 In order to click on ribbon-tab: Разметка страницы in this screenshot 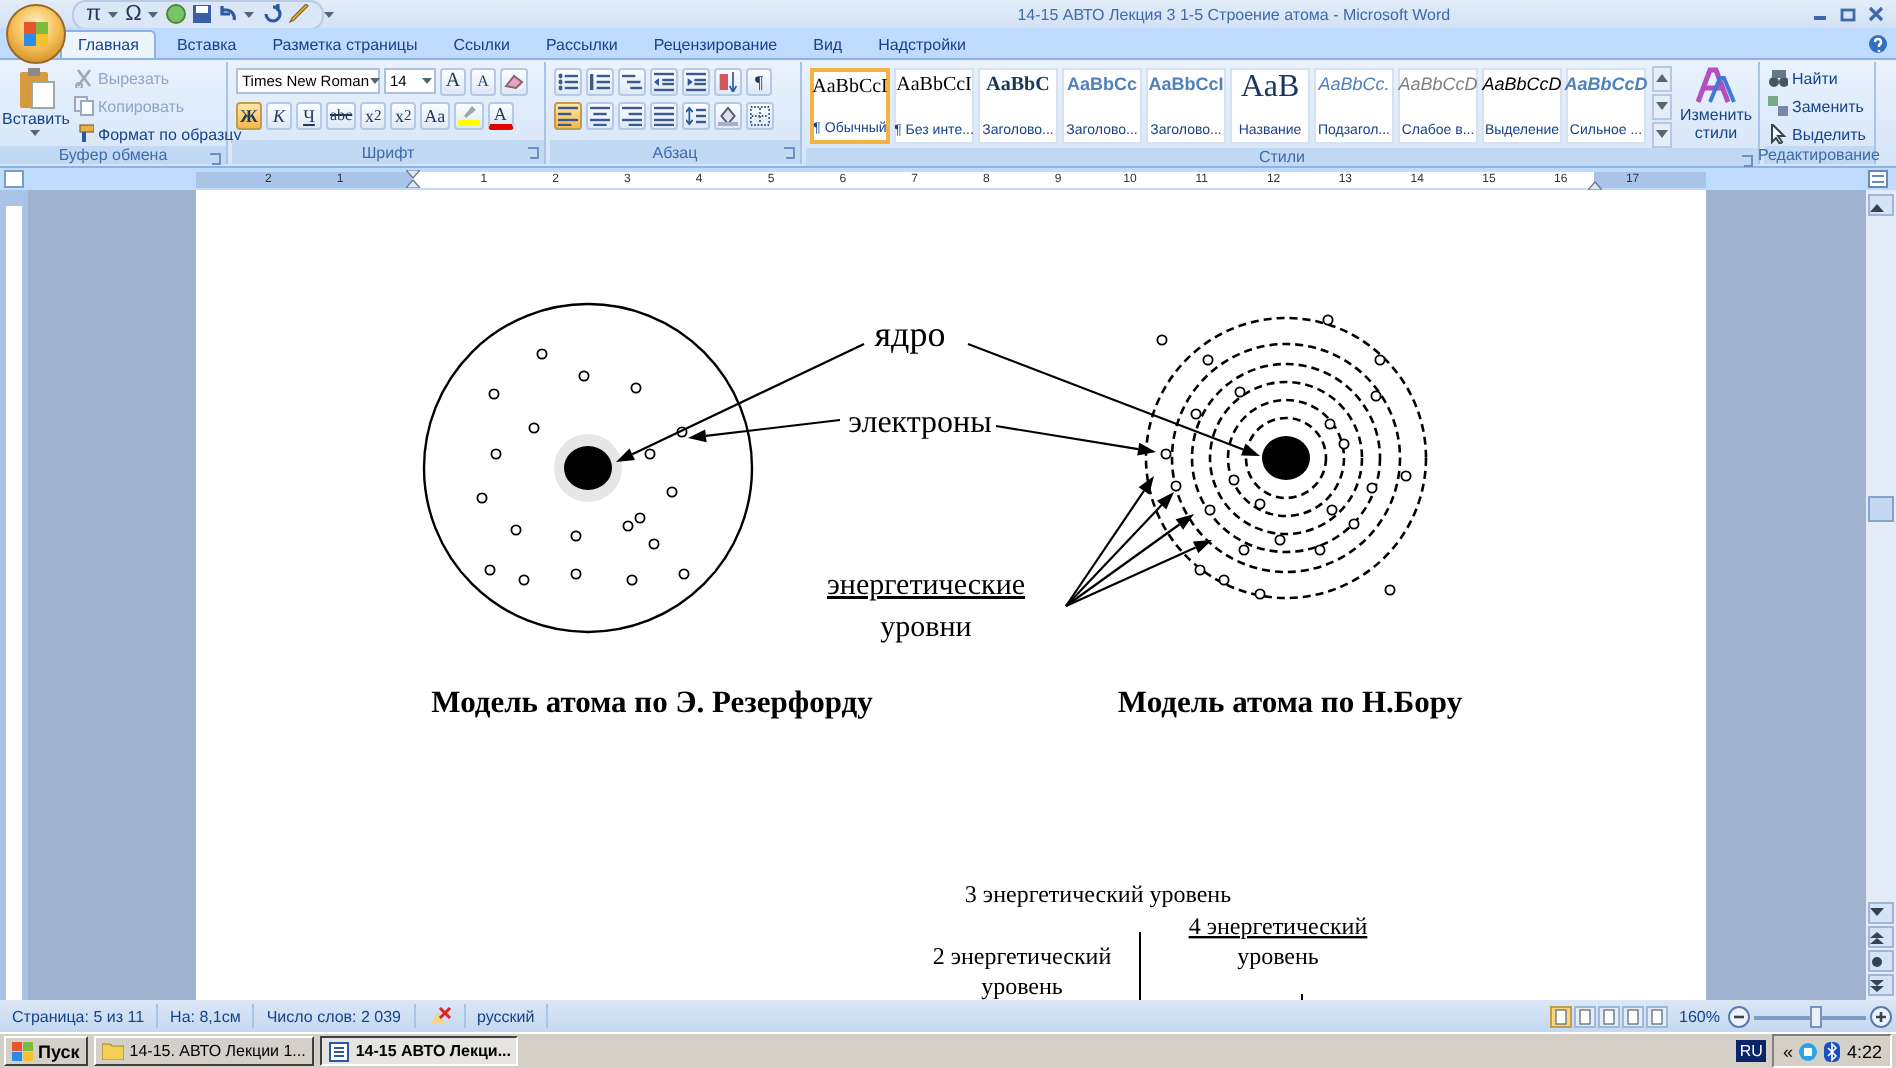, I will do `click(345, 44)`.